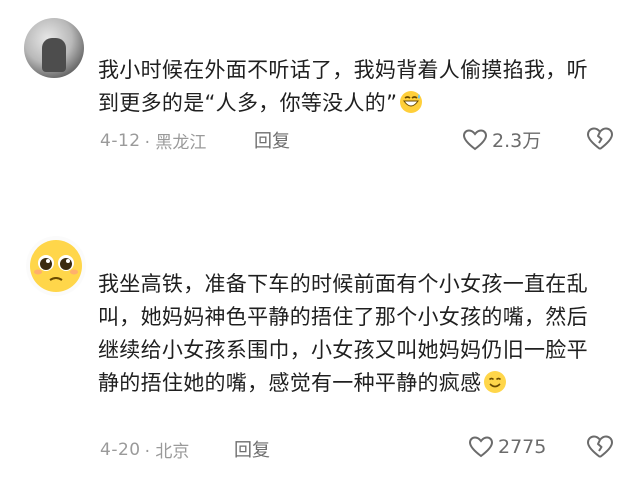  I want to click on comment-date: 4-20, so click(120, 449).